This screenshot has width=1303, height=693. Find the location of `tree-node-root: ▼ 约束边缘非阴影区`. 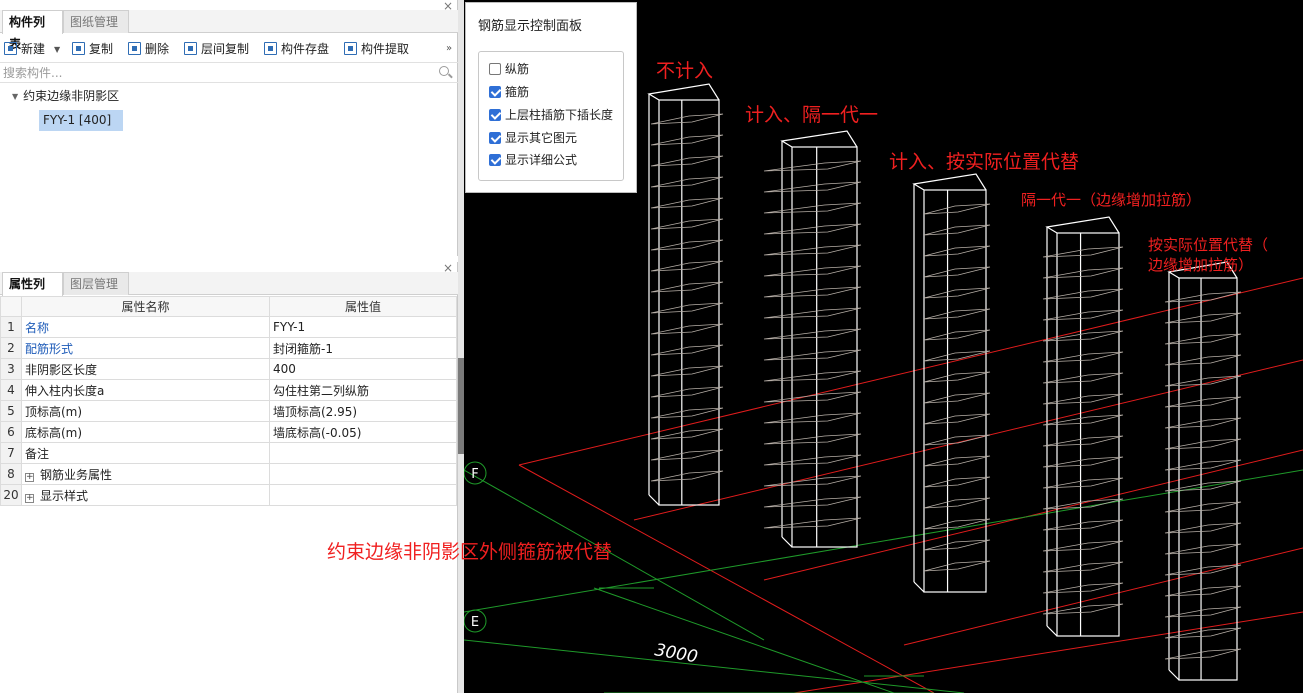

tree-node-root: ▼ 约束边缘非阴影区 is located at coordinates (65, 96).